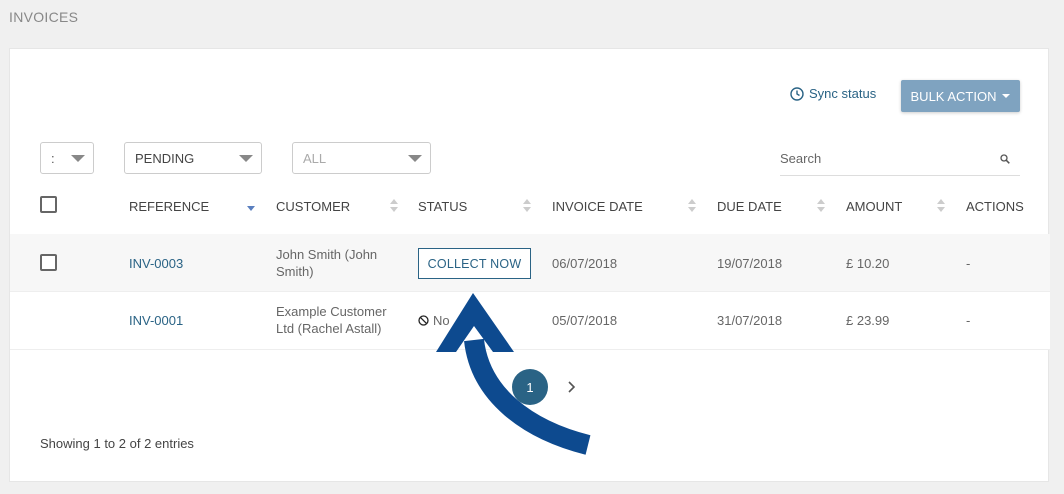 The width and height of the screenshot is (1064, 494). Describe the element at coordinates (885, 158) in the screenshot. I see `search-input` at that location.